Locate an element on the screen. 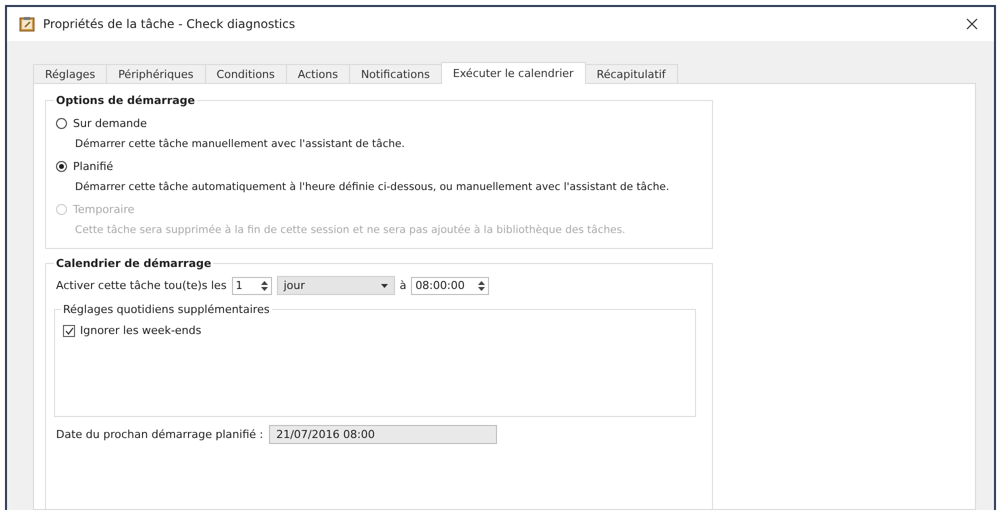 Image resolution: width=998 pixels, height=515 pixels. group-title: Options de démarrage is located at coordinates (126, 100).